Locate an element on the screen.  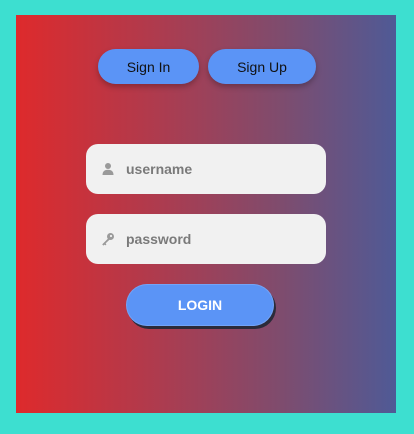
sign-up-button: Sign Up is located at coordinates (262, 66).